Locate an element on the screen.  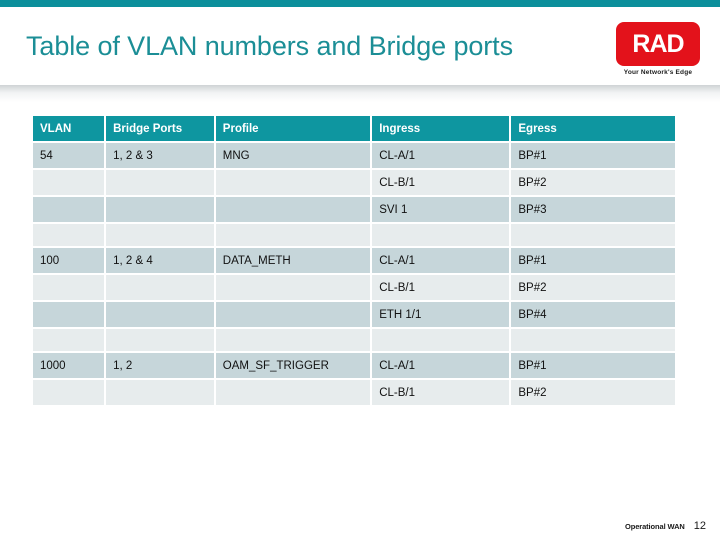
cell-ingress: ETH 1/1 is located at coordinates (441, 314).